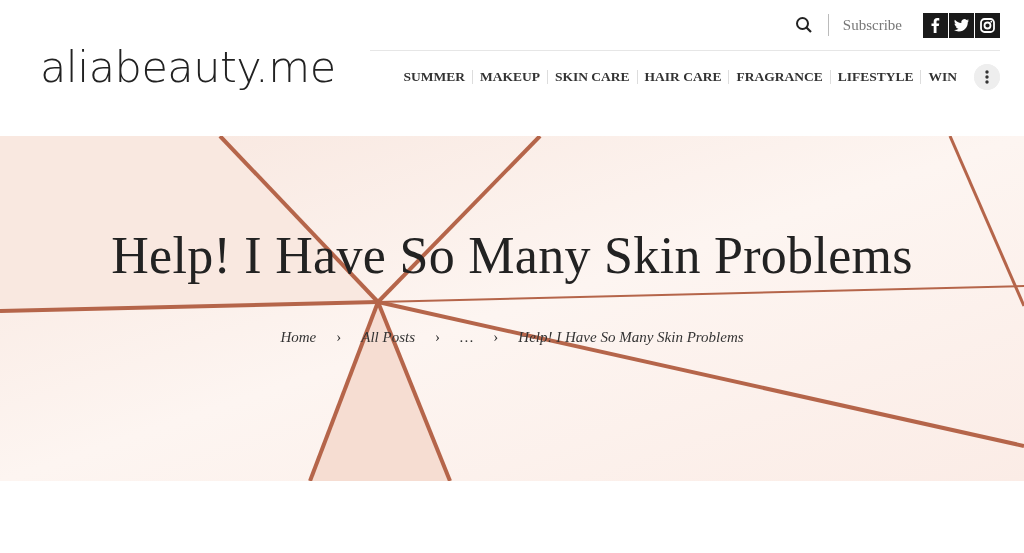  I want to click on search-icon, so click(803, 25).